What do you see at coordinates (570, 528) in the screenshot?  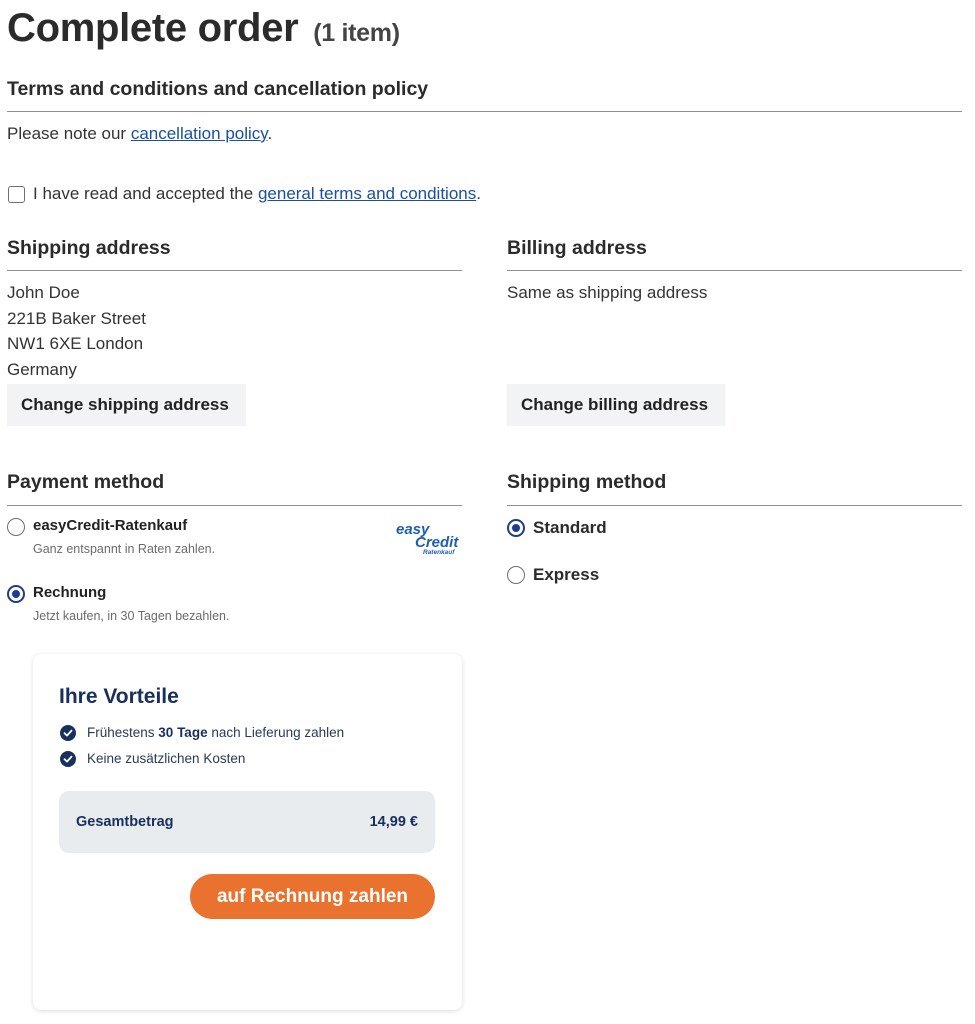 I see `shipping-option-standard-label: Standard` at bounding box center [570, 528].